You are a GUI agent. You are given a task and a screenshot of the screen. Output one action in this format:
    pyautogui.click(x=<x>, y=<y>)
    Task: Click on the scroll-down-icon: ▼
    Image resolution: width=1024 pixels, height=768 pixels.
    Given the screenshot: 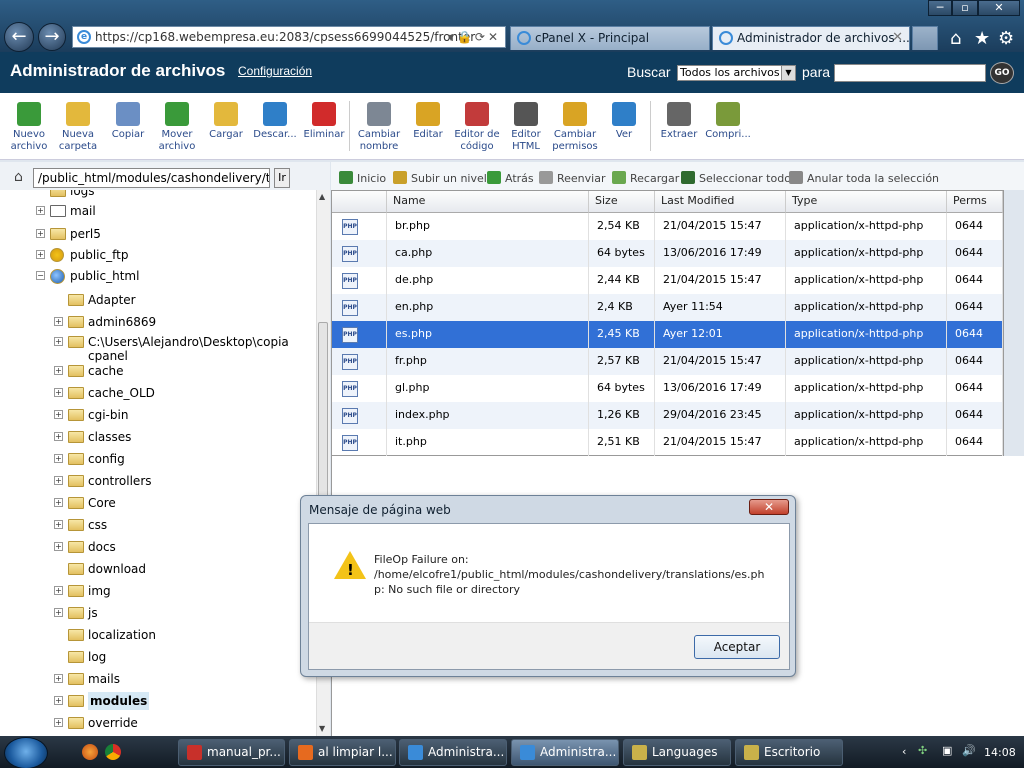 What is the action you would take?
    pyautogui.click(x=322, y=728)
    